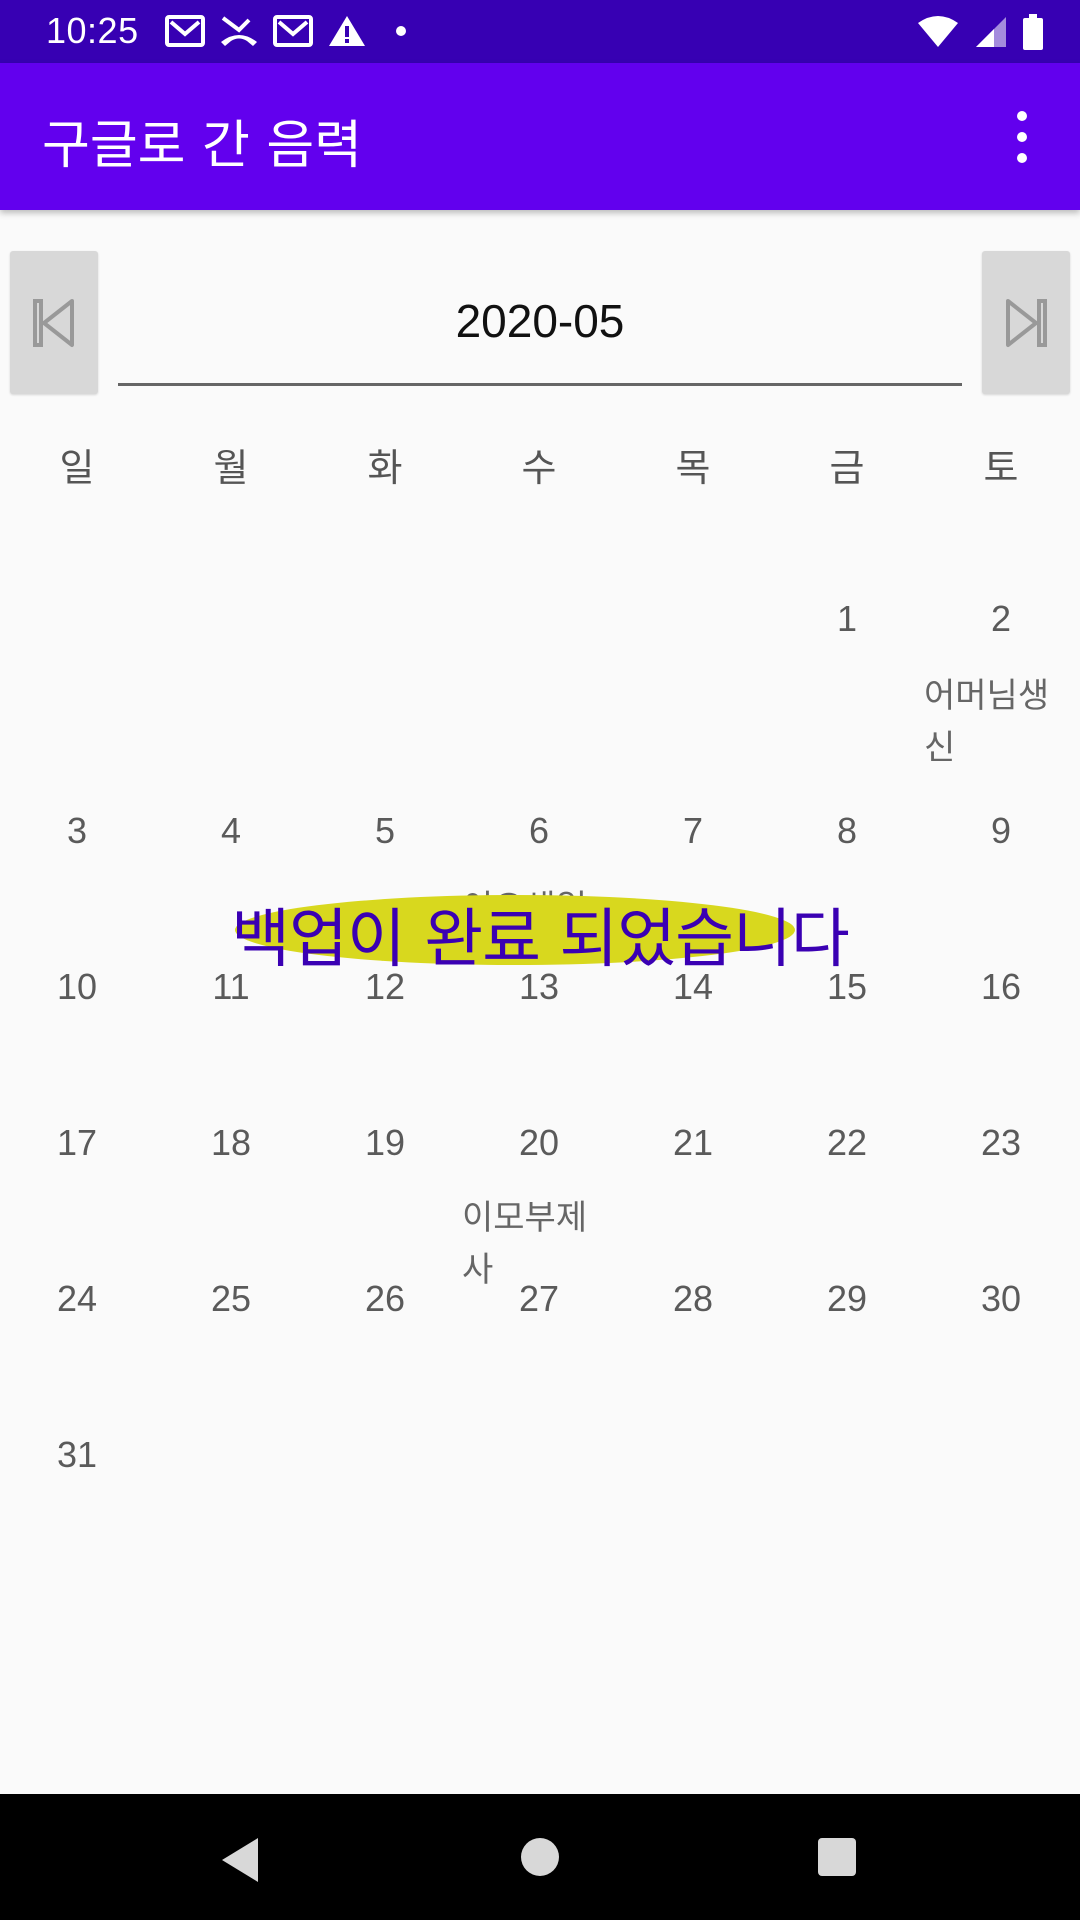  Describe the element at coordinates (347, 31) in the screenshot. I see `warning-icon` at that location.